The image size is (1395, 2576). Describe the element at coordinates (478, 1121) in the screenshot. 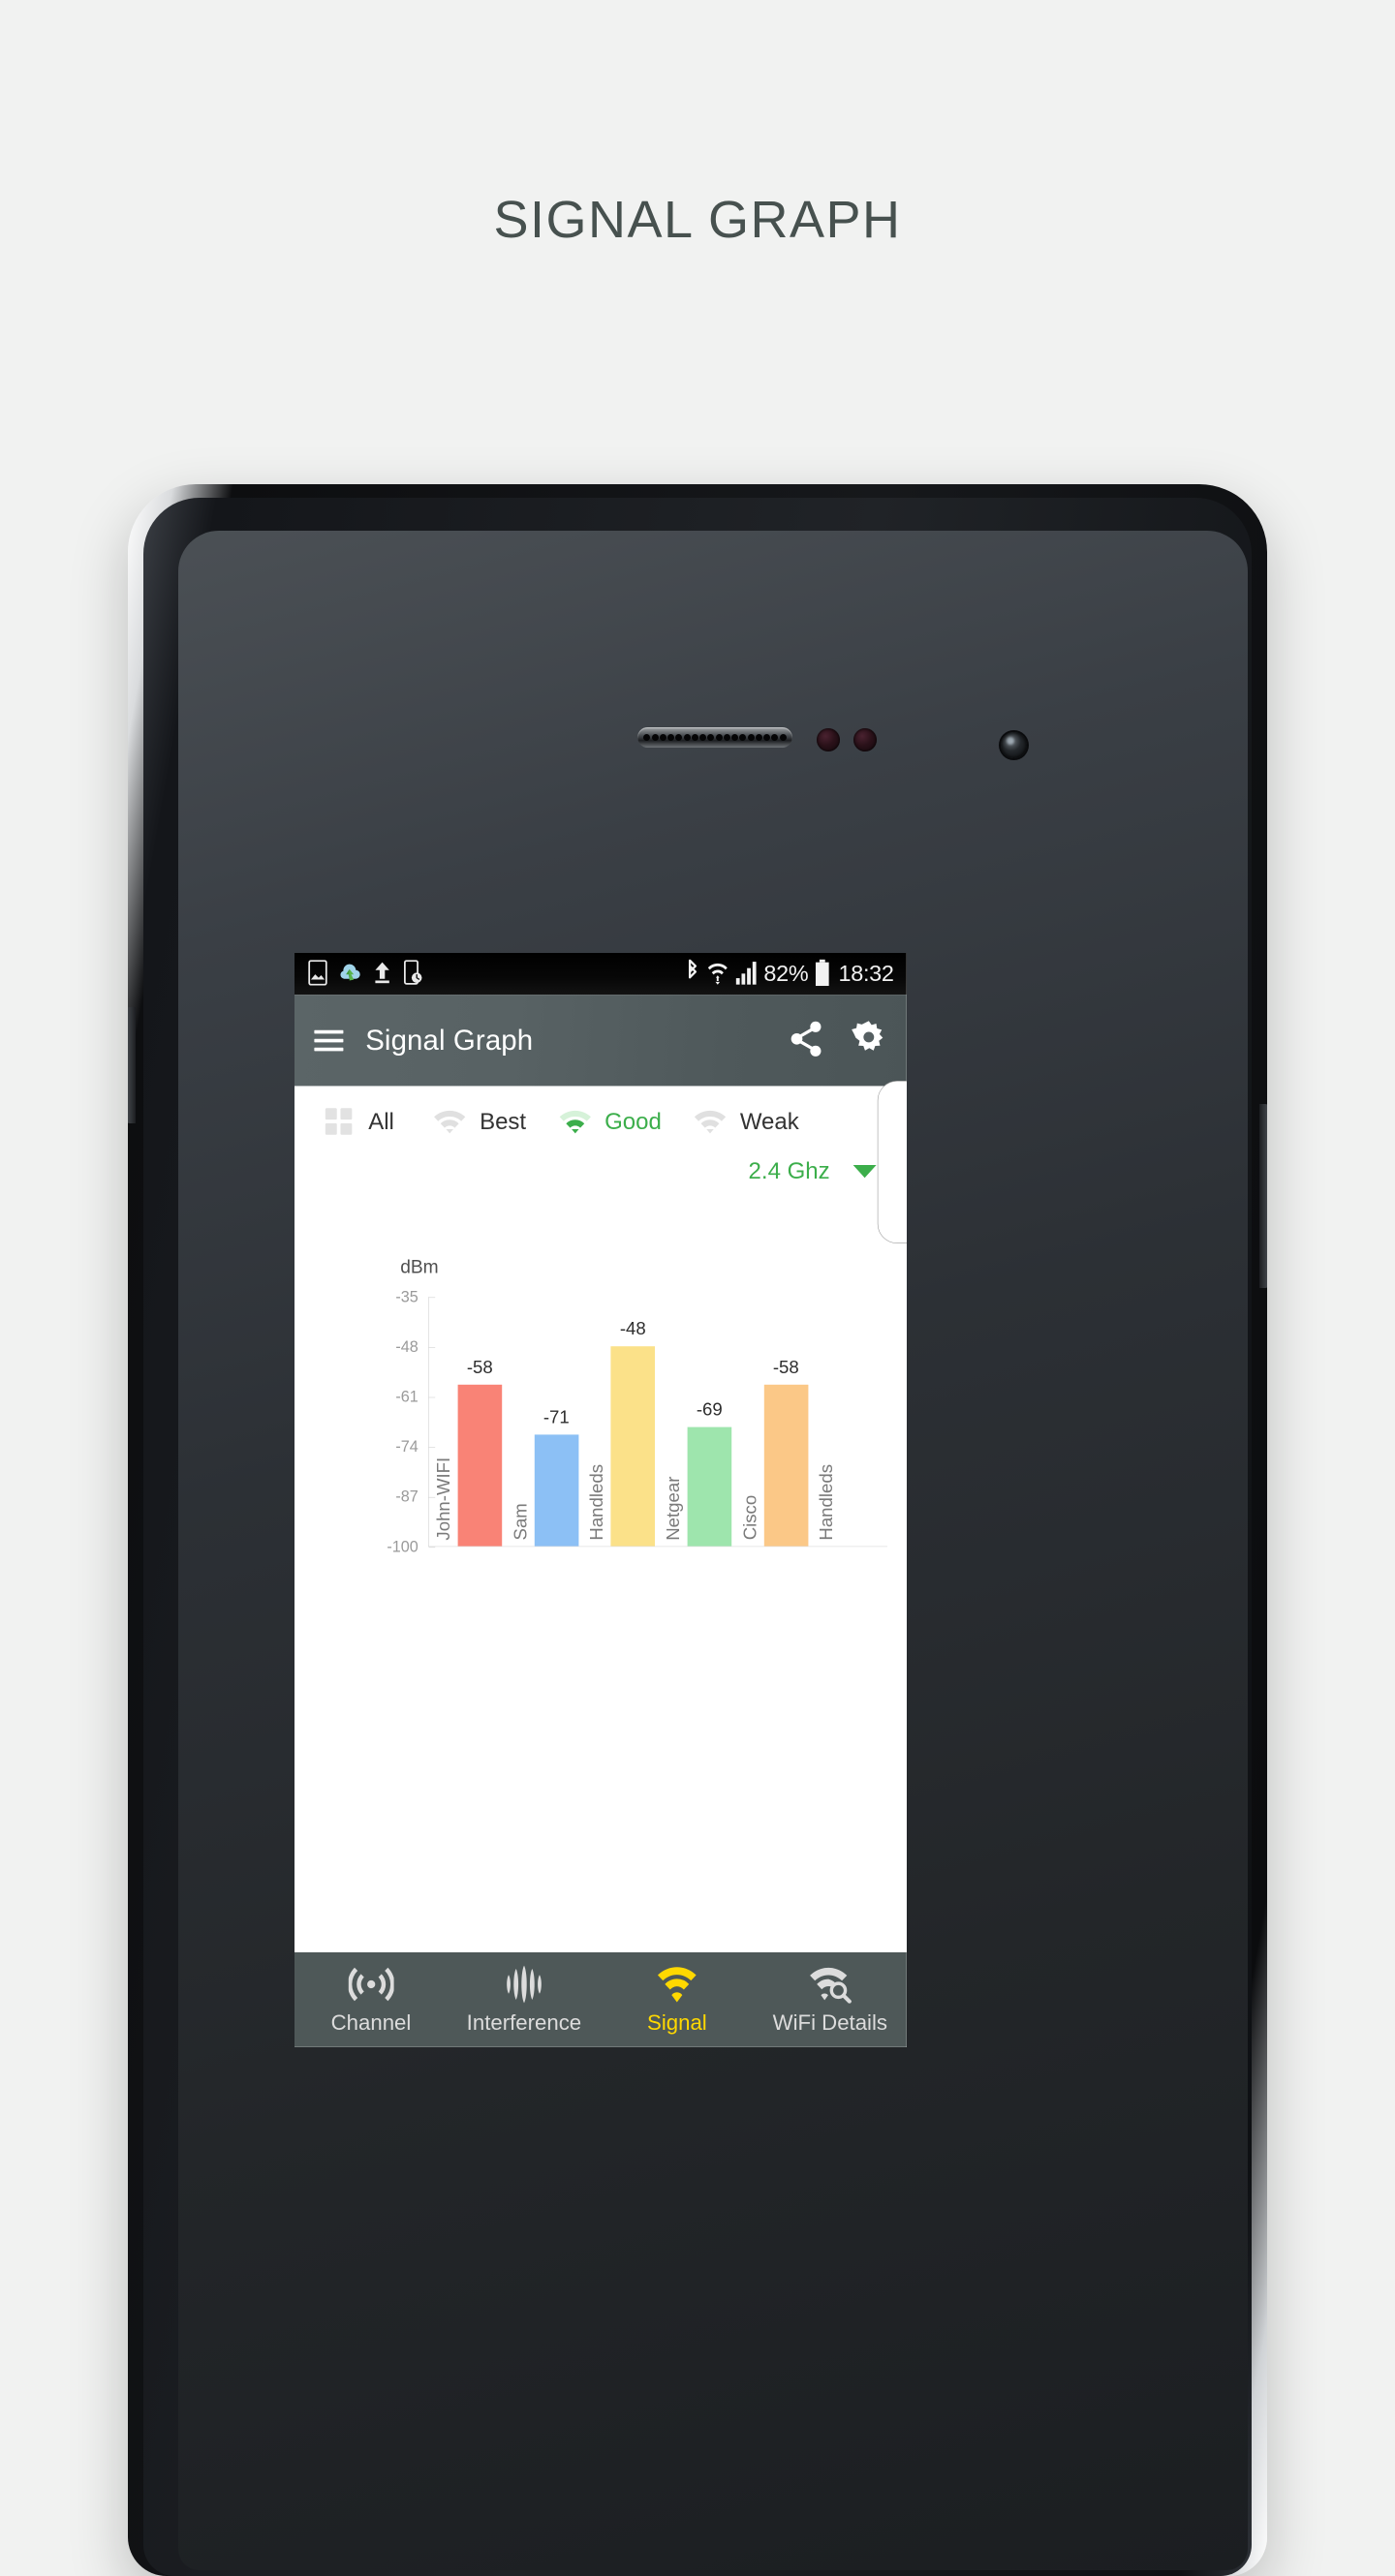

I see `filter-best: Best` at that location.